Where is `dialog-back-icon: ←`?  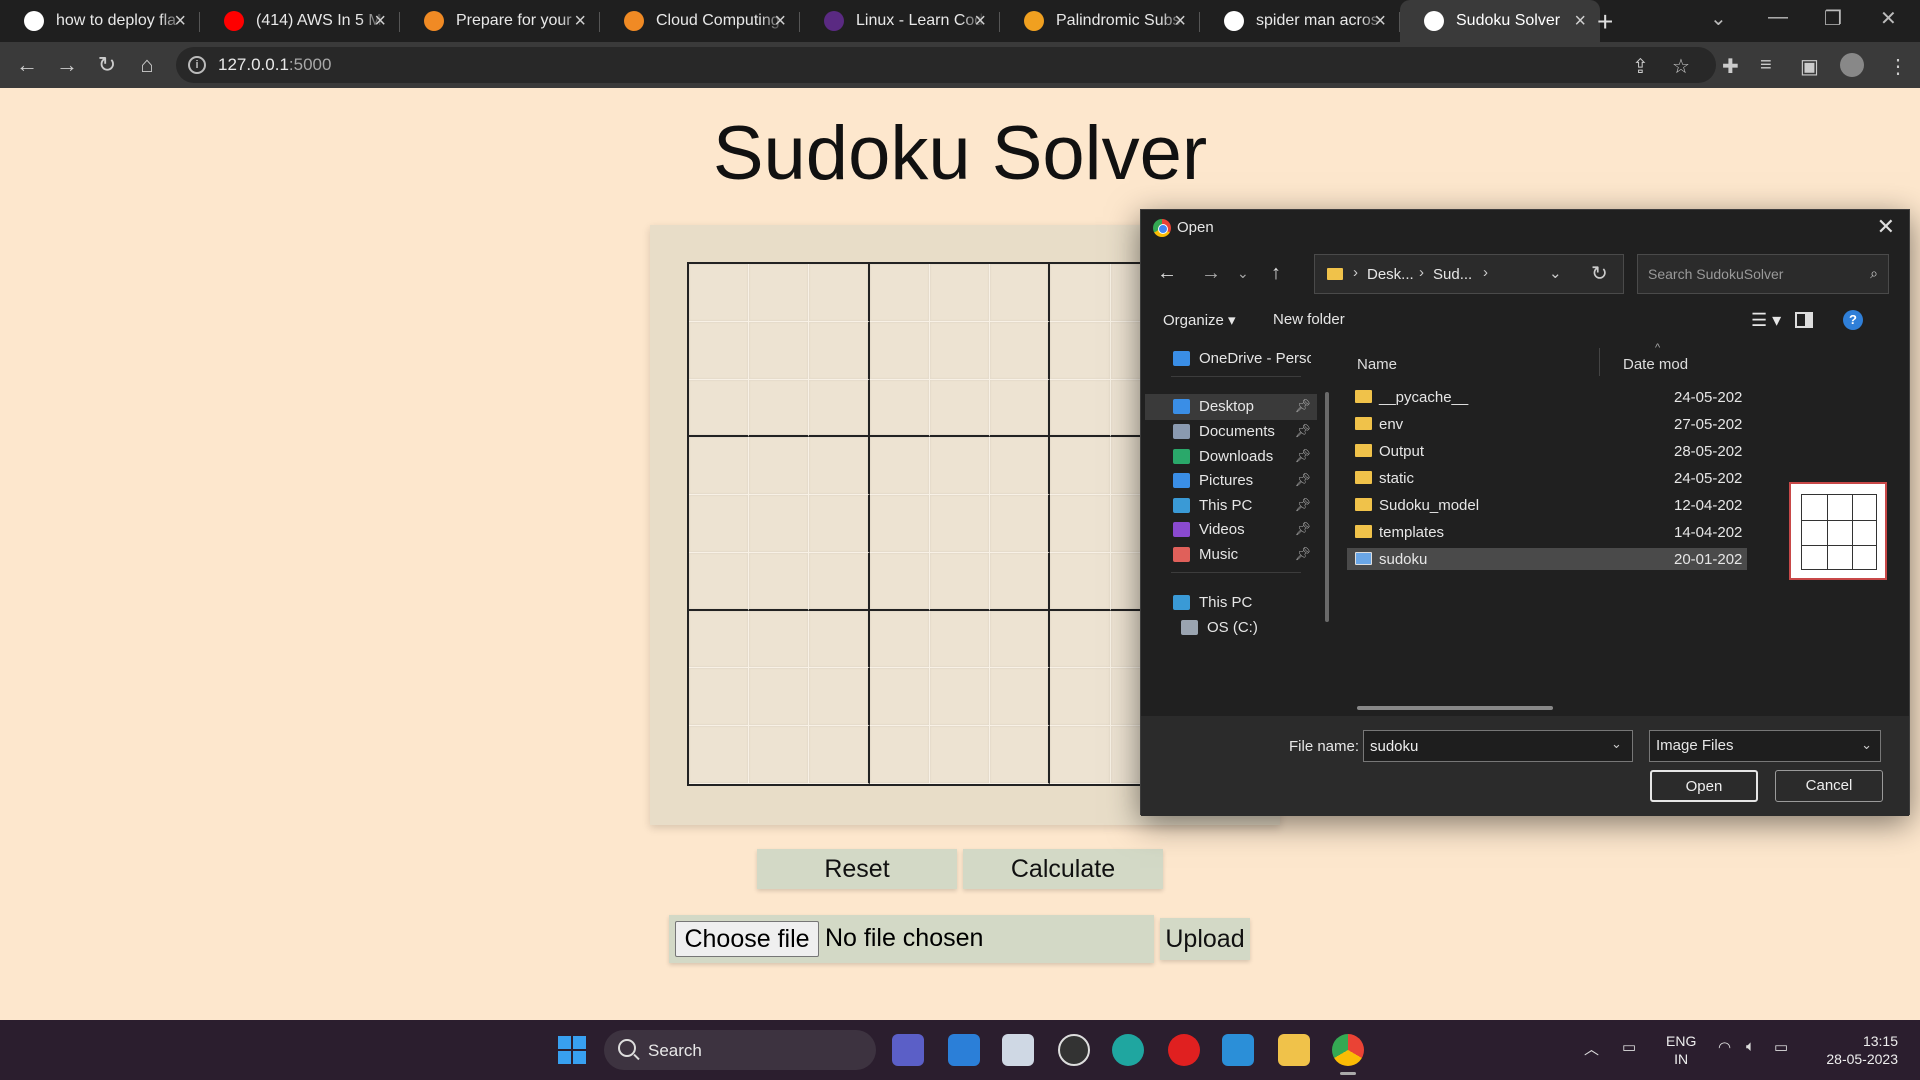 dialog-back-icon: ← is located at coordinates (1167, 273).